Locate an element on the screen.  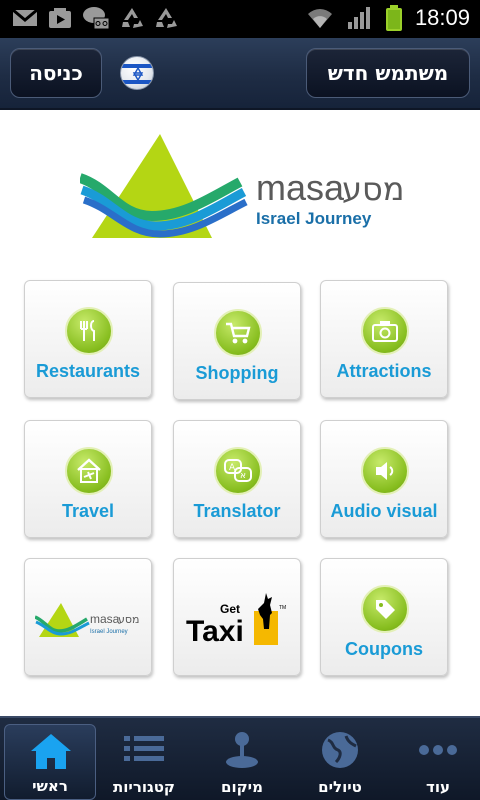
masa-mini-logo: masa מסע Israel Journey is located at coordinates (87, 620).